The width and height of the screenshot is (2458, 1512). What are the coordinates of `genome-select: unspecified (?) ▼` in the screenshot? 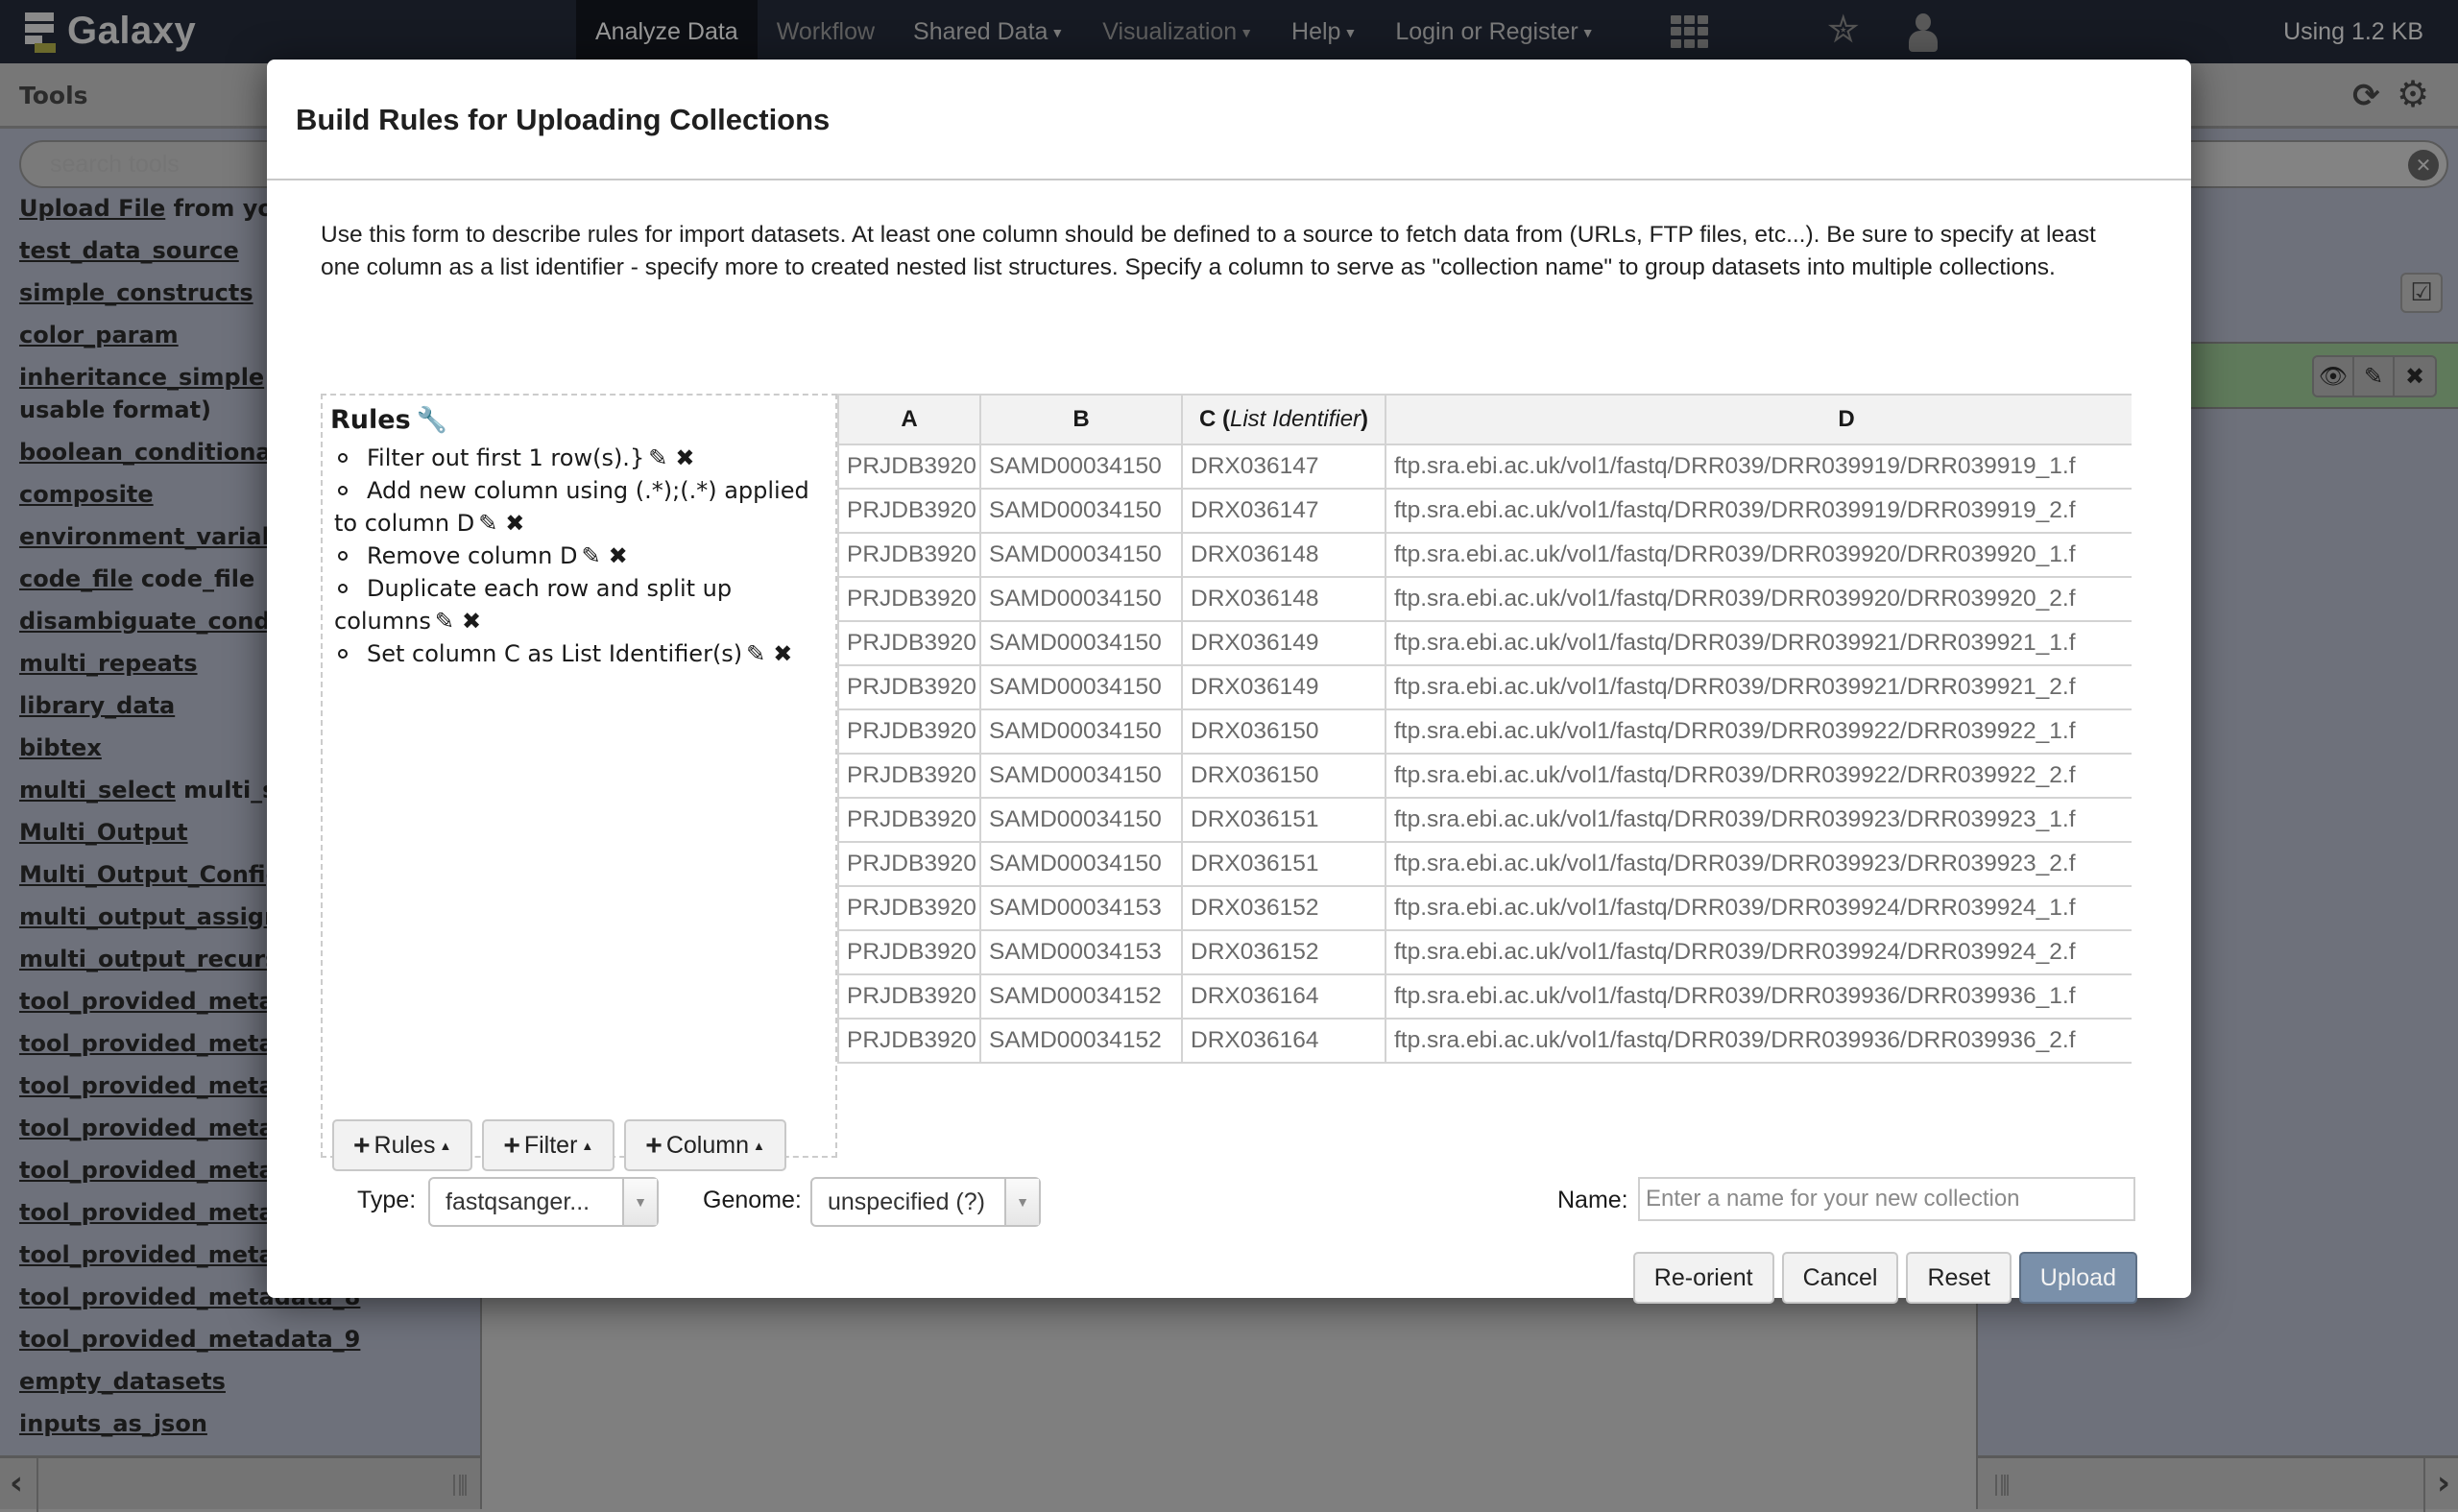 It's located at (926, 1202).